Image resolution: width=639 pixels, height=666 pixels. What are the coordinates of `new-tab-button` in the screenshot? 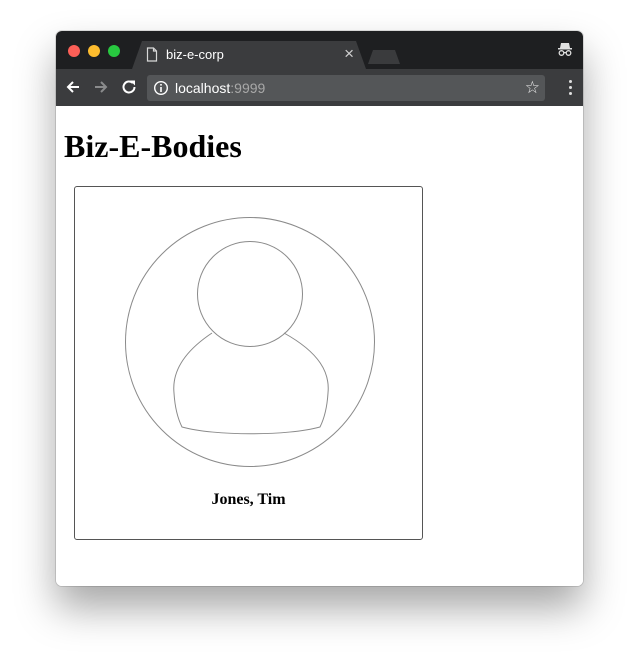 It's located at (384, 57).